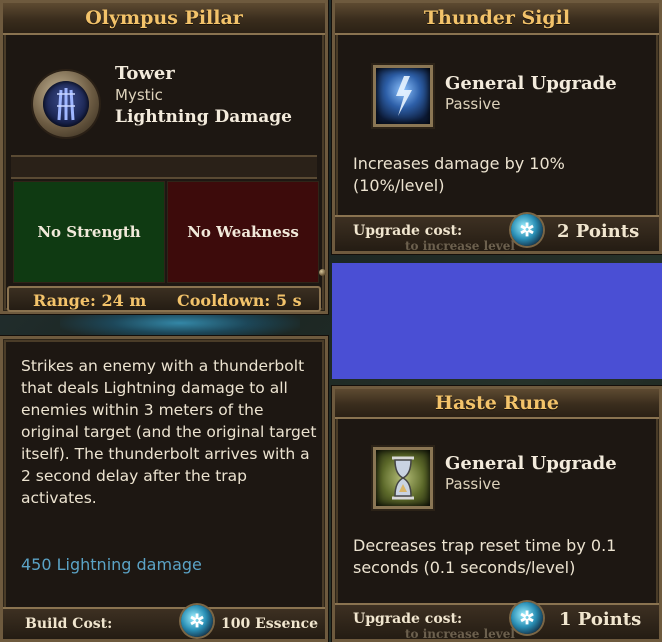 This screenshot has width=662, height=642. What do you see at coordinates (139, 95) in the screenshot?
I see `tower-school: Mystic` at bounding box center [139, 95].